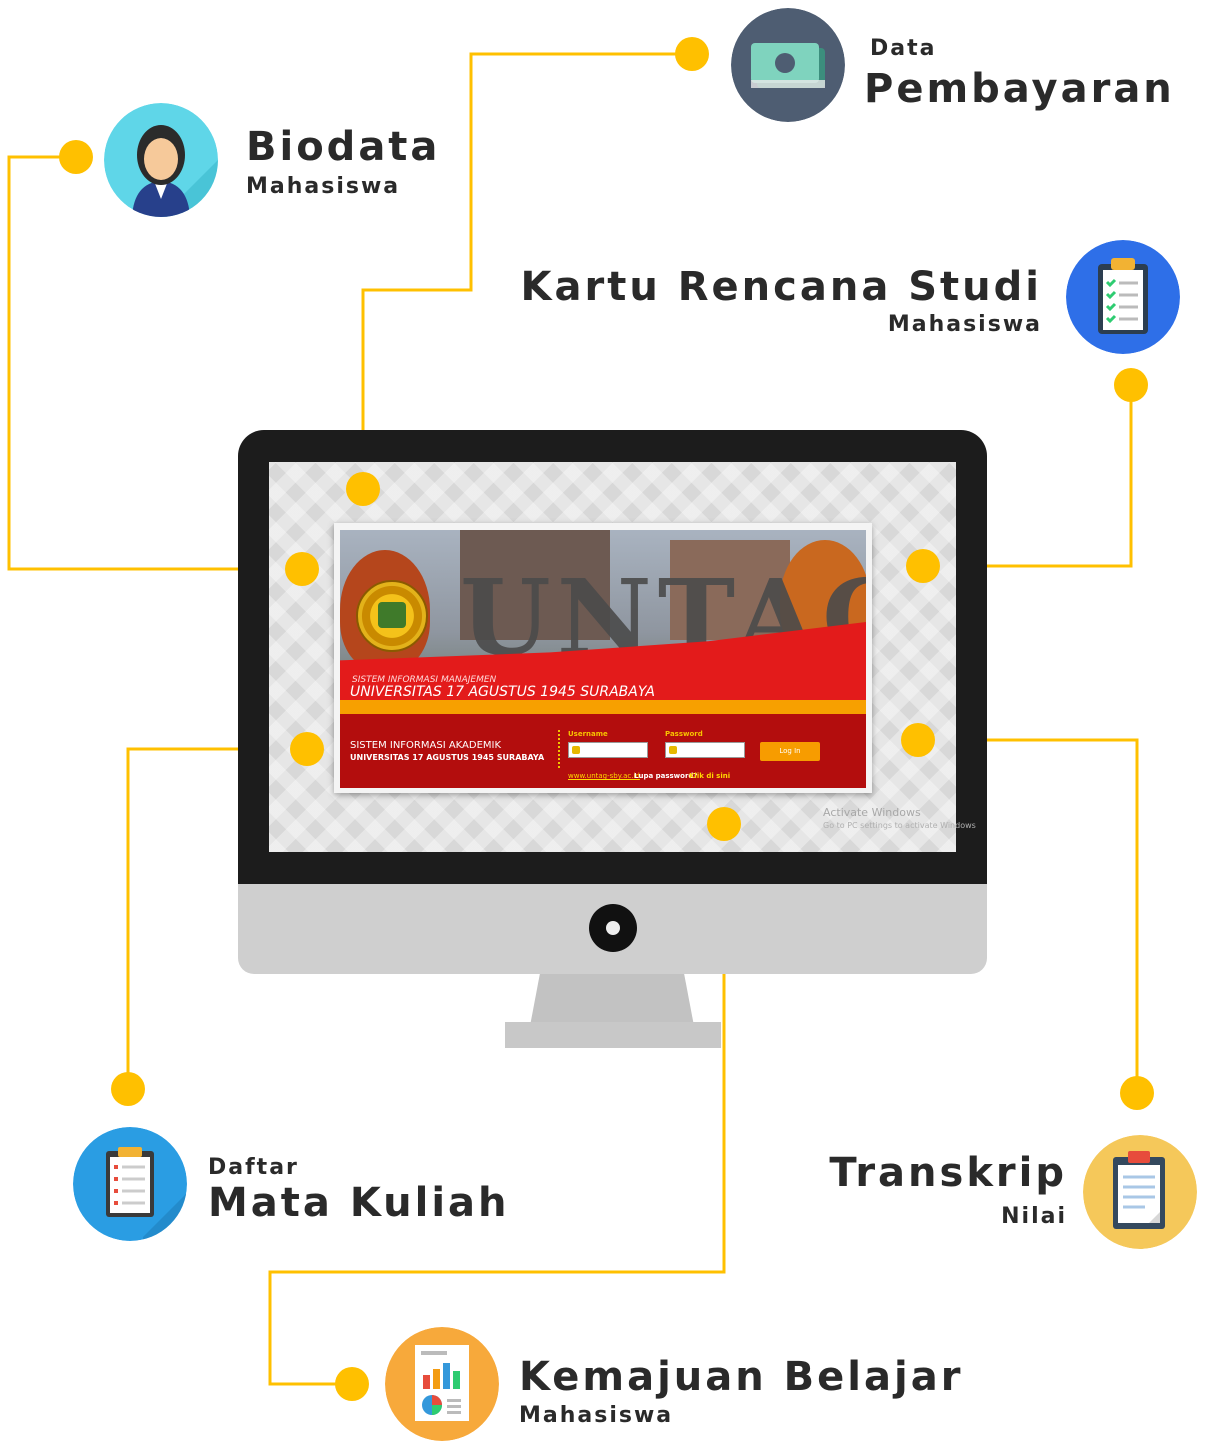 The height and width of the screenshot is (1441, 1208). I want to click on money-icon, so click(788, 65).